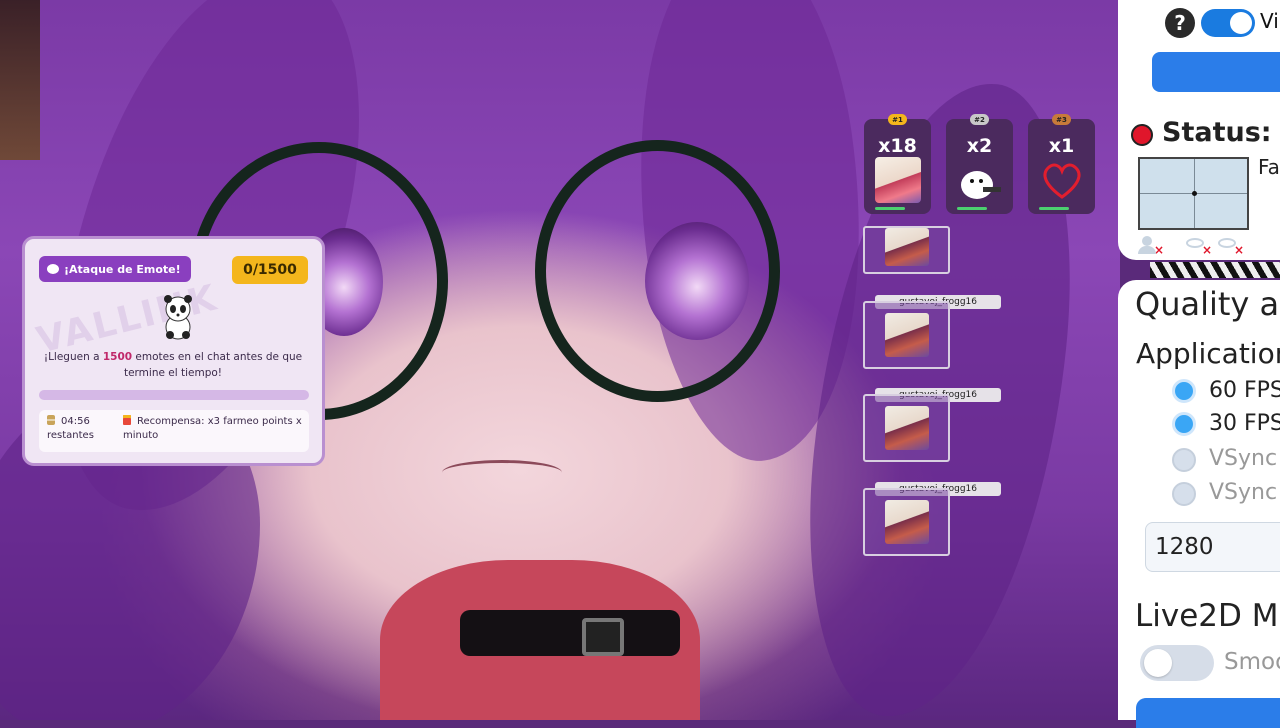 The image size is (1280, 728). I want to click on chat-bubble-icon, so click(53, 269).